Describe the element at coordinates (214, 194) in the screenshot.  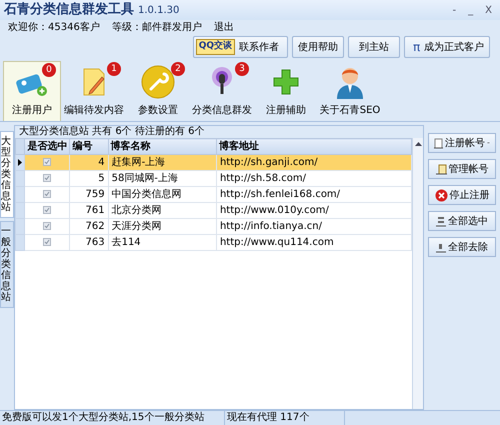
I see `table-row: 759 中国分类信息网 http://sh.fenlei168.com/` at that location.